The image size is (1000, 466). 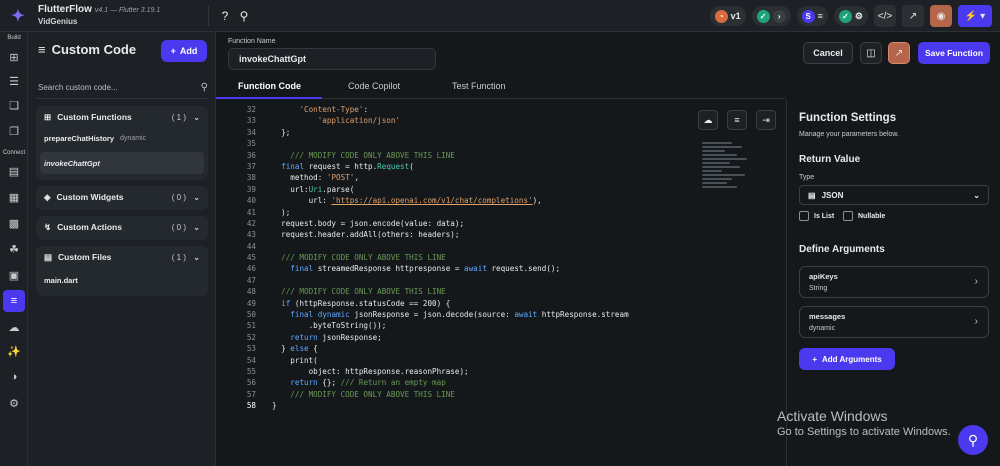 What do you see at coordinates (816, 216) in the screenshot?
I see `is-list-checkbox: Is List` at bounding box center [816, 216].